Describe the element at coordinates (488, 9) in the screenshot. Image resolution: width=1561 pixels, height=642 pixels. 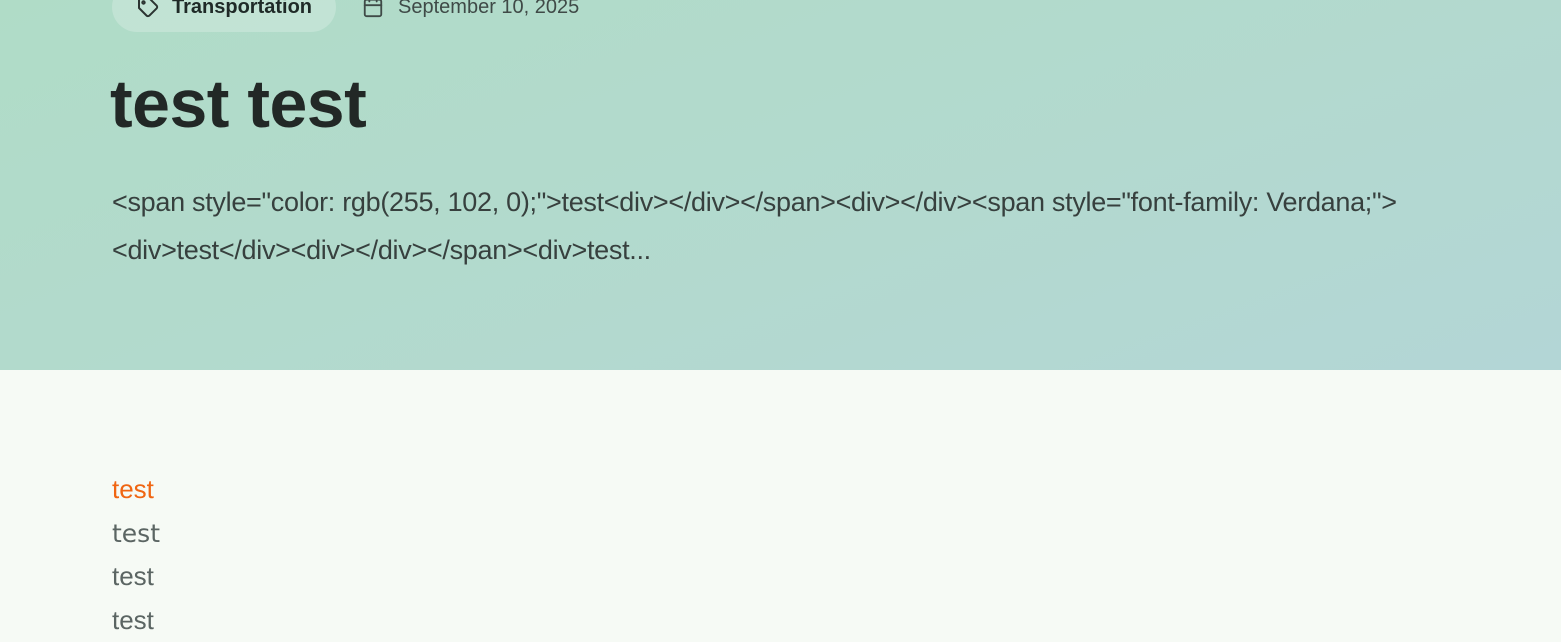
I see `date-label: September 10, 2025` at that location.